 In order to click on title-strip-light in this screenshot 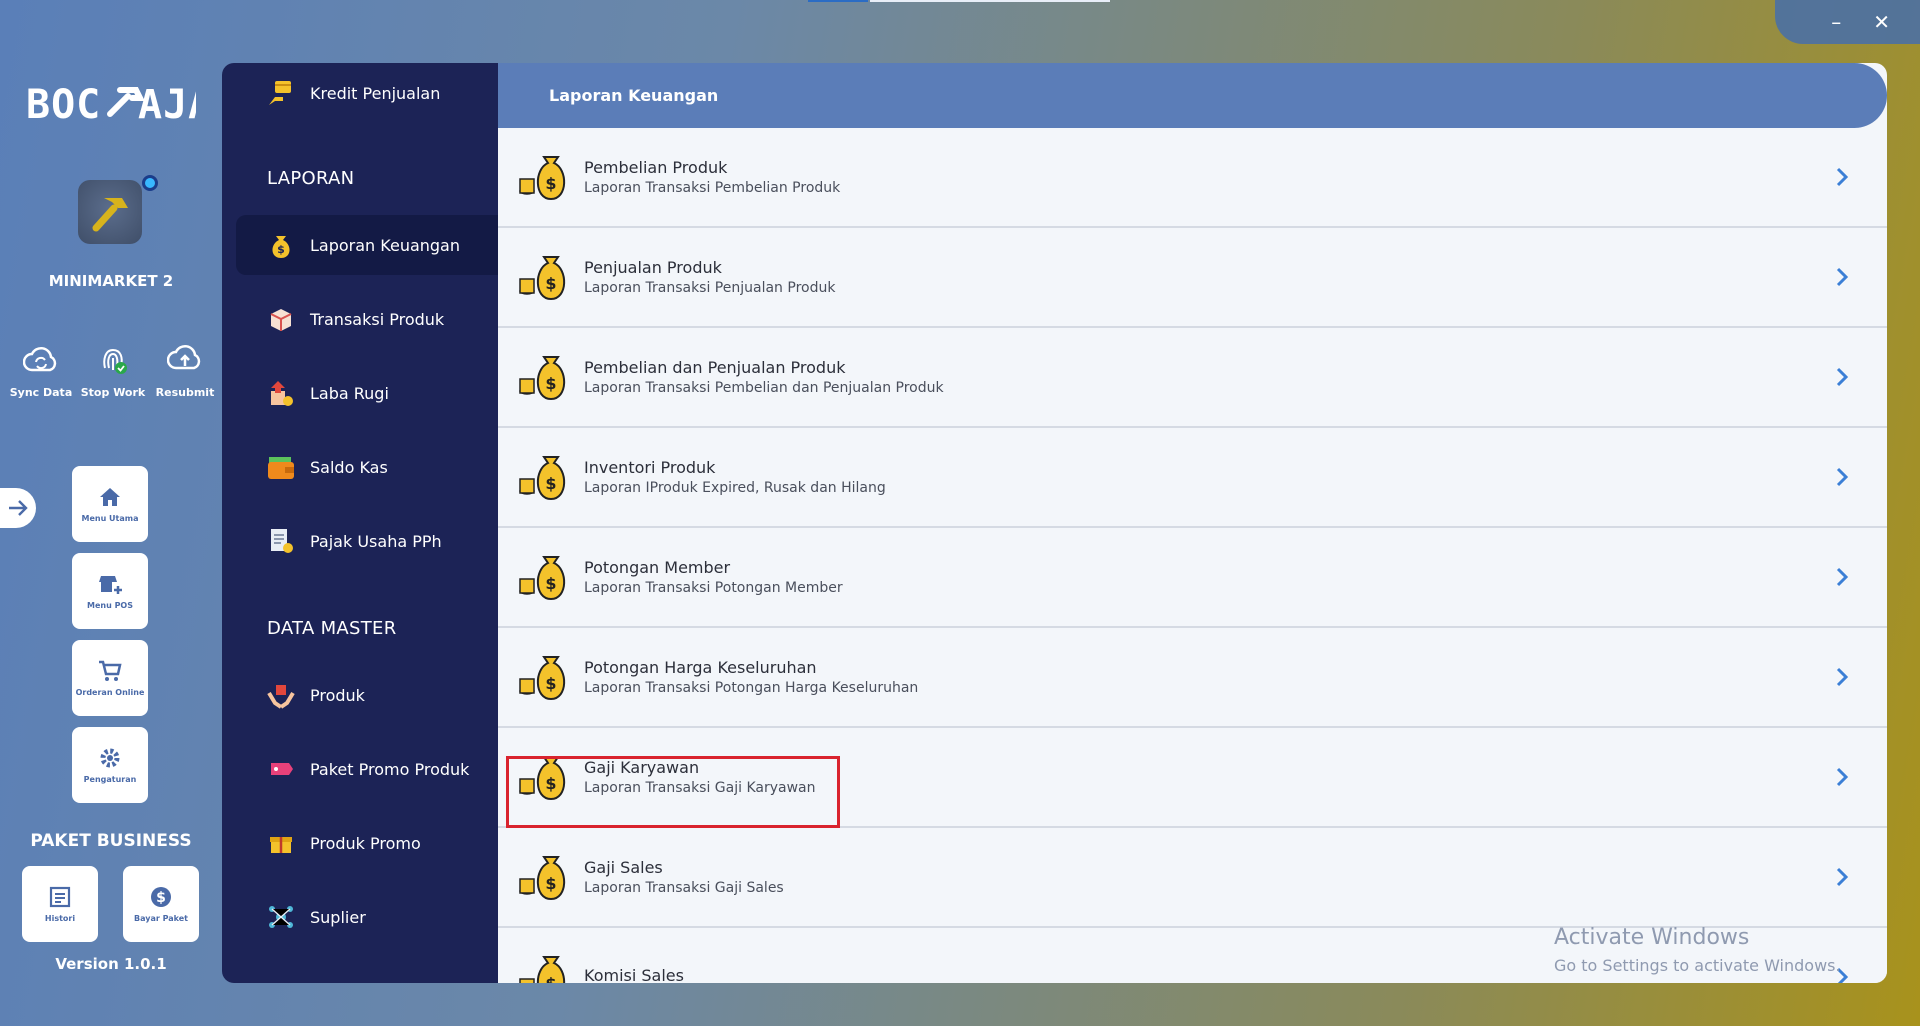, I will do `click(990, 1)`.